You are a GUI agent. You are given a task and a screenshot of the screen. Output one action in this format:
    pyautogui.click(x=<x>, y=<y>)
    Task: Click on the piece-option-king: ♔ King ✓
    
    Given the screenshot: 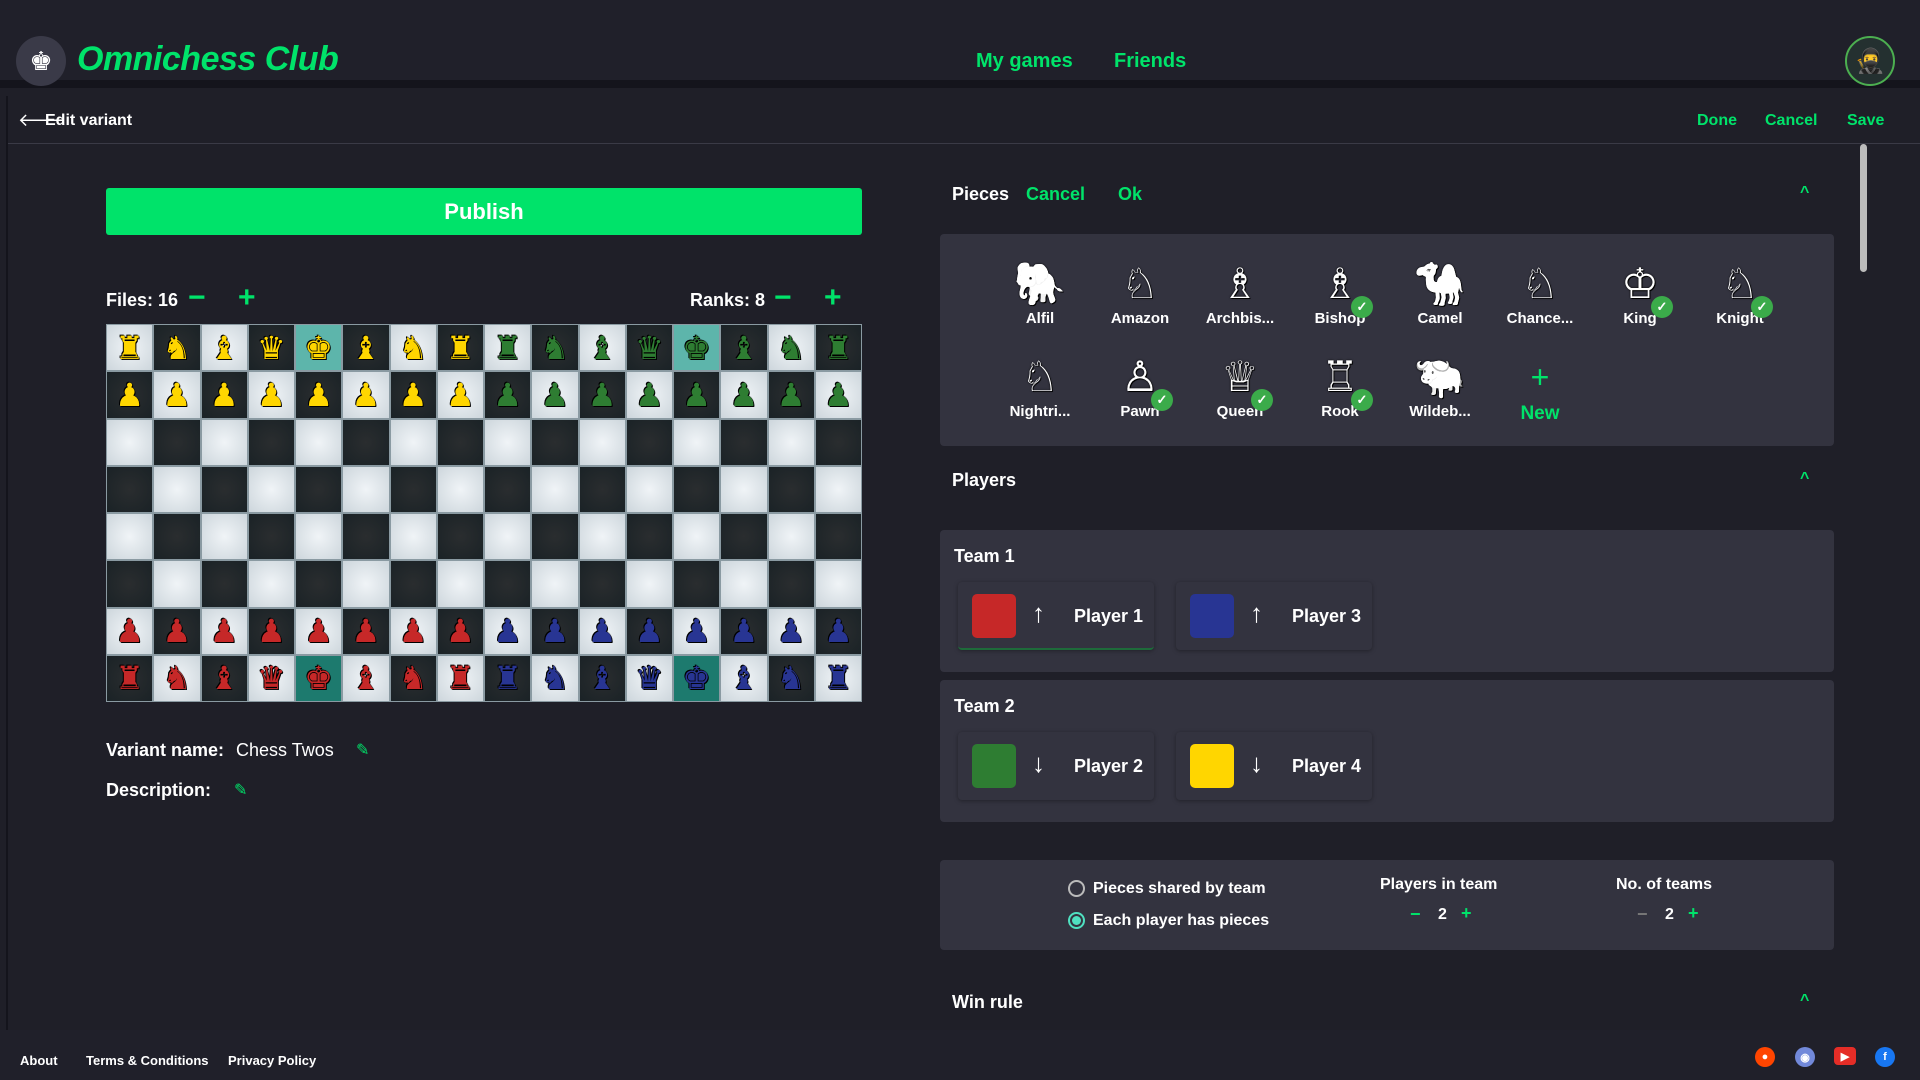 What is the action you would take?
    pyautogui.click(x=1640, y=293)
    